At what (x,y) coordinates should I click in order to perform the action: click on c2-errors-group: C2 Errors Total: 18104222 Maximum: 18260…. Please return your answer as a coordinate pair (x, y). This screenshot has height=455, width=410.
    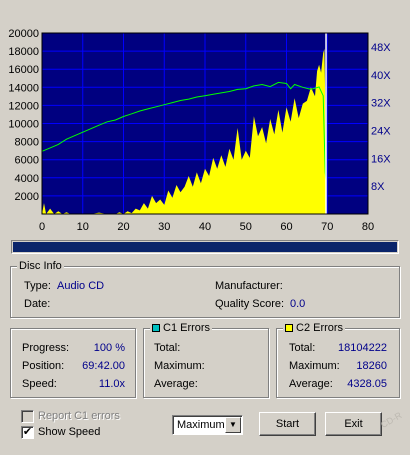
    Looking at the image, I should click on (338, 360).